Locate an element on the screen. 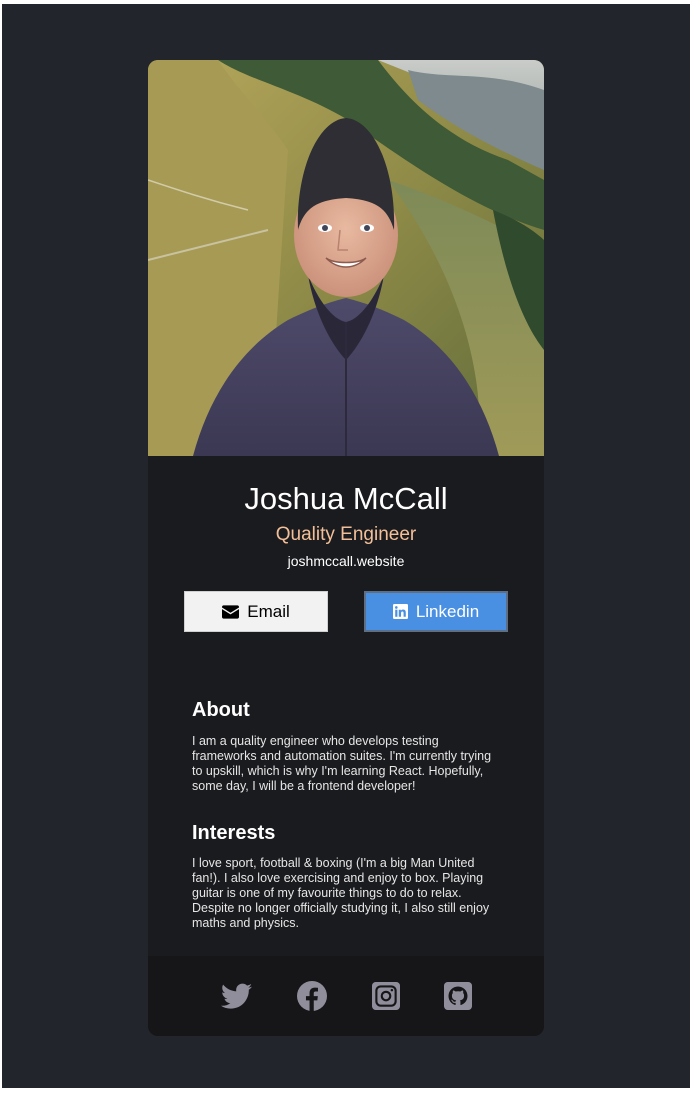 Image resolution: width=695 pixels, height=1093 pixels. github-icon is located at coordinates (458, 996).